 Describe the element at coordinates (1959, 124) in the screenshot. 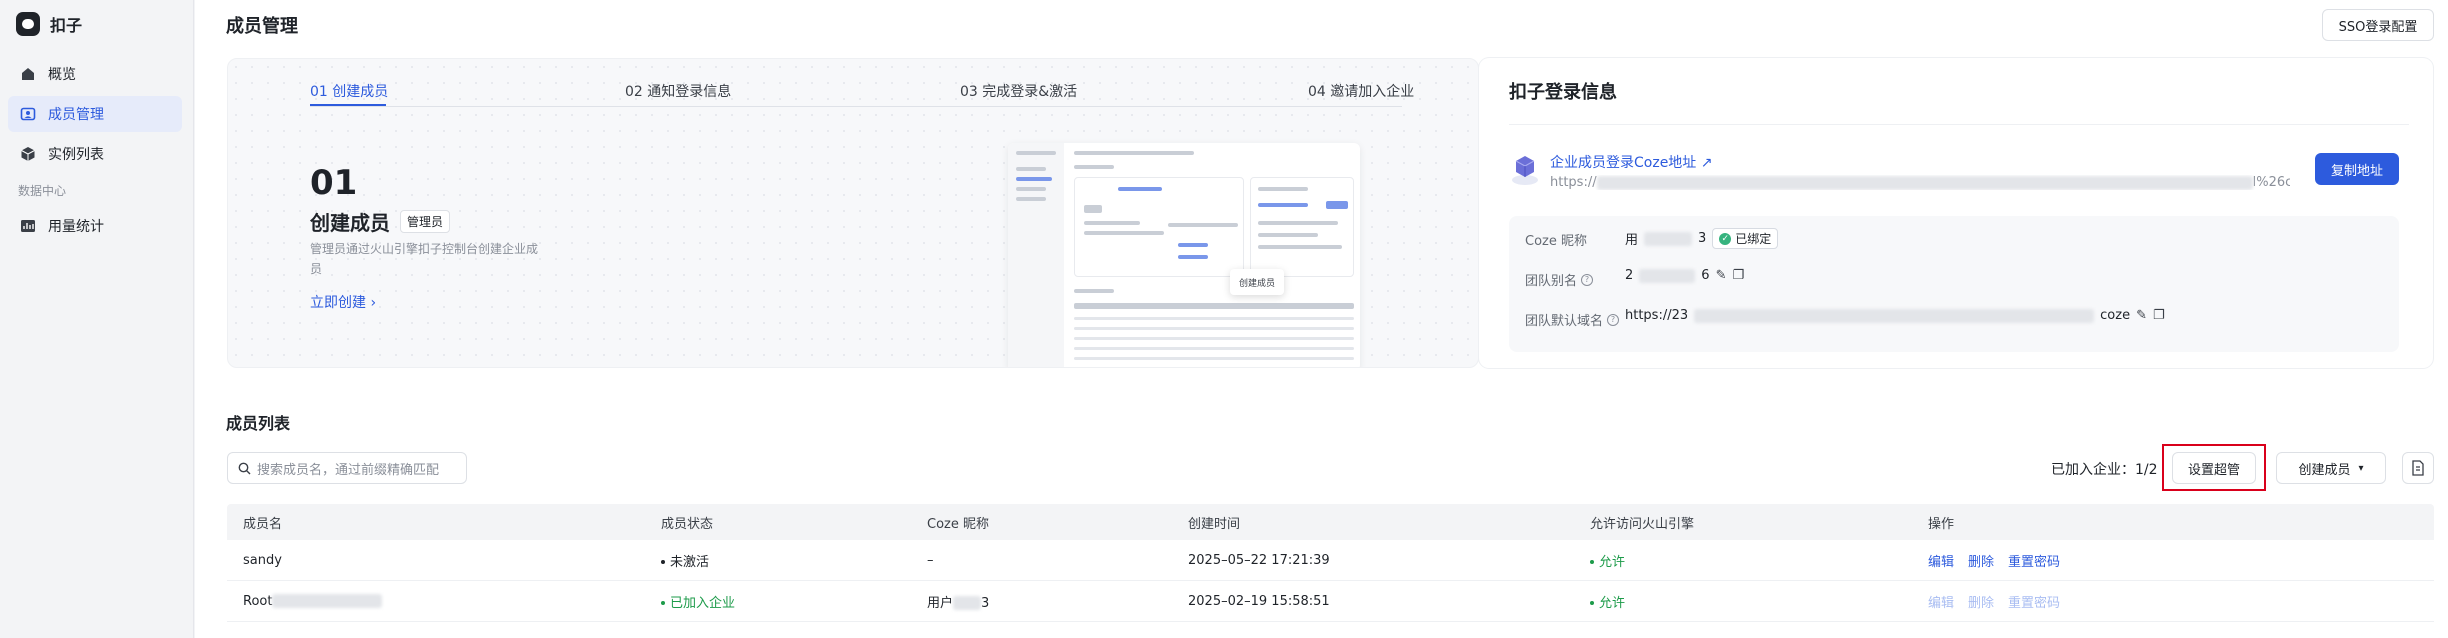

I see `divider` at that location.